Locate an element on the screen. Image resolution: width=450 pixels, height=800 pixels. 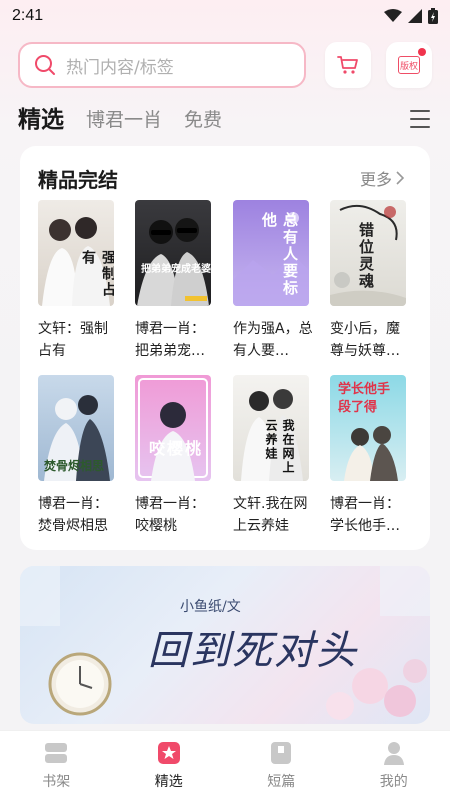
rights-label: 版权 is located at coordinates (408, 66).